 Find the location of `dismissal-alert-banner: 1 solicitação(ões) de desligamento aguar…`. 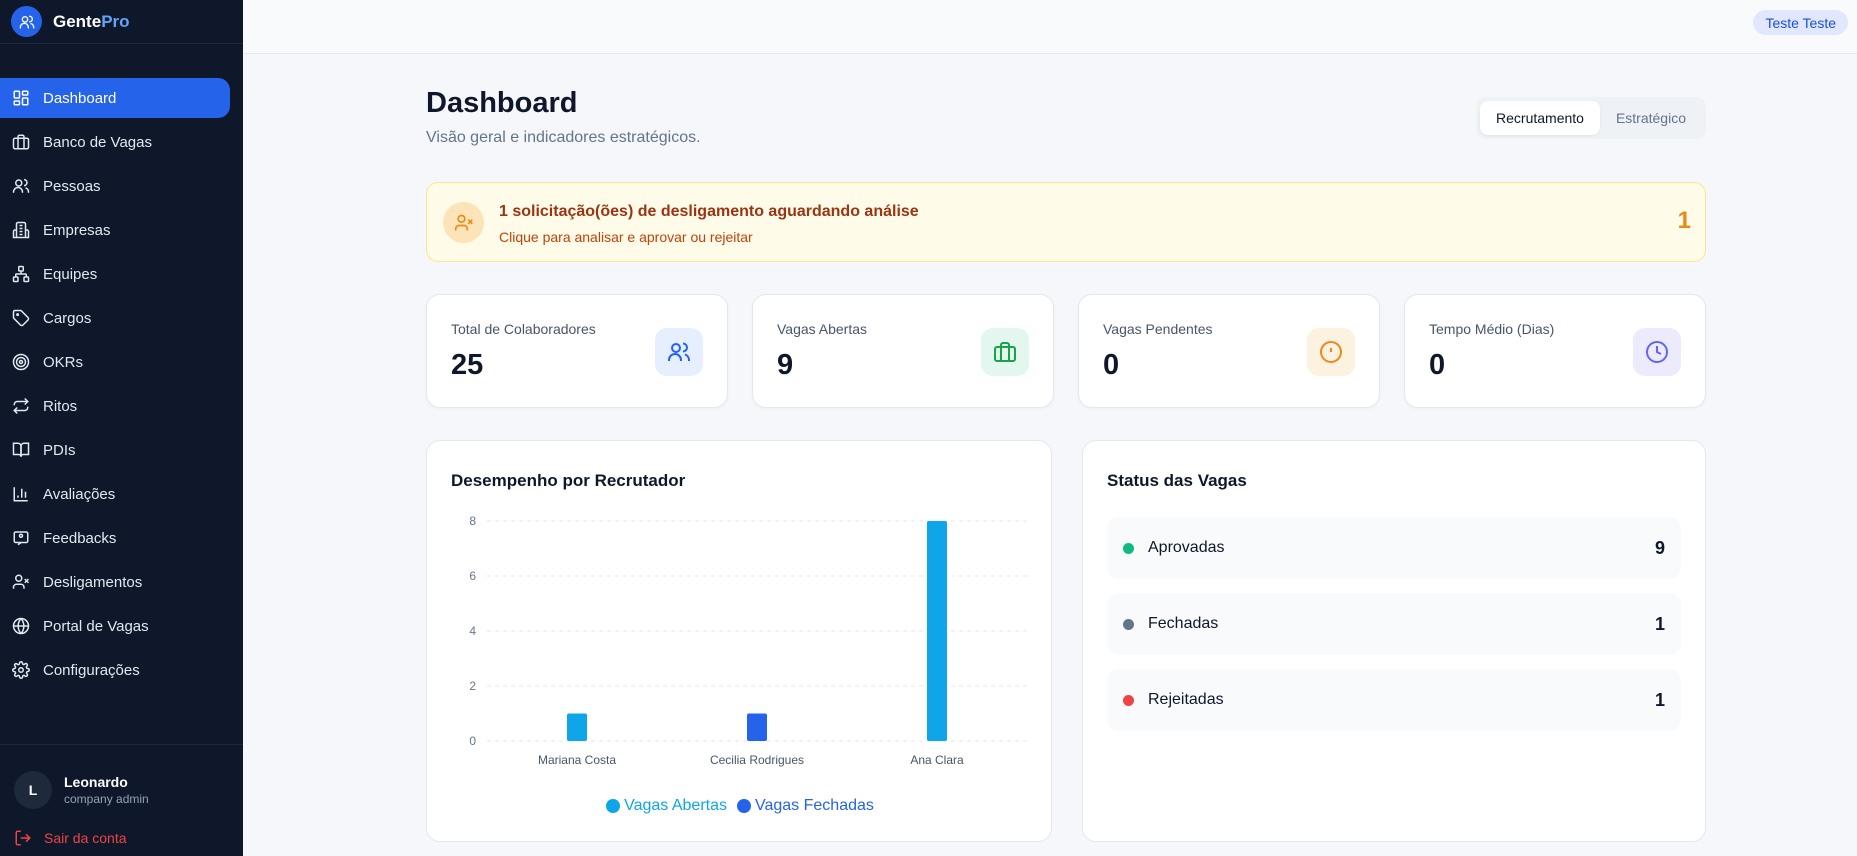

dismissal-alert-banner: 1 solicitação(ões) de desligamento aguar… is located at coordinates (1066, 222).